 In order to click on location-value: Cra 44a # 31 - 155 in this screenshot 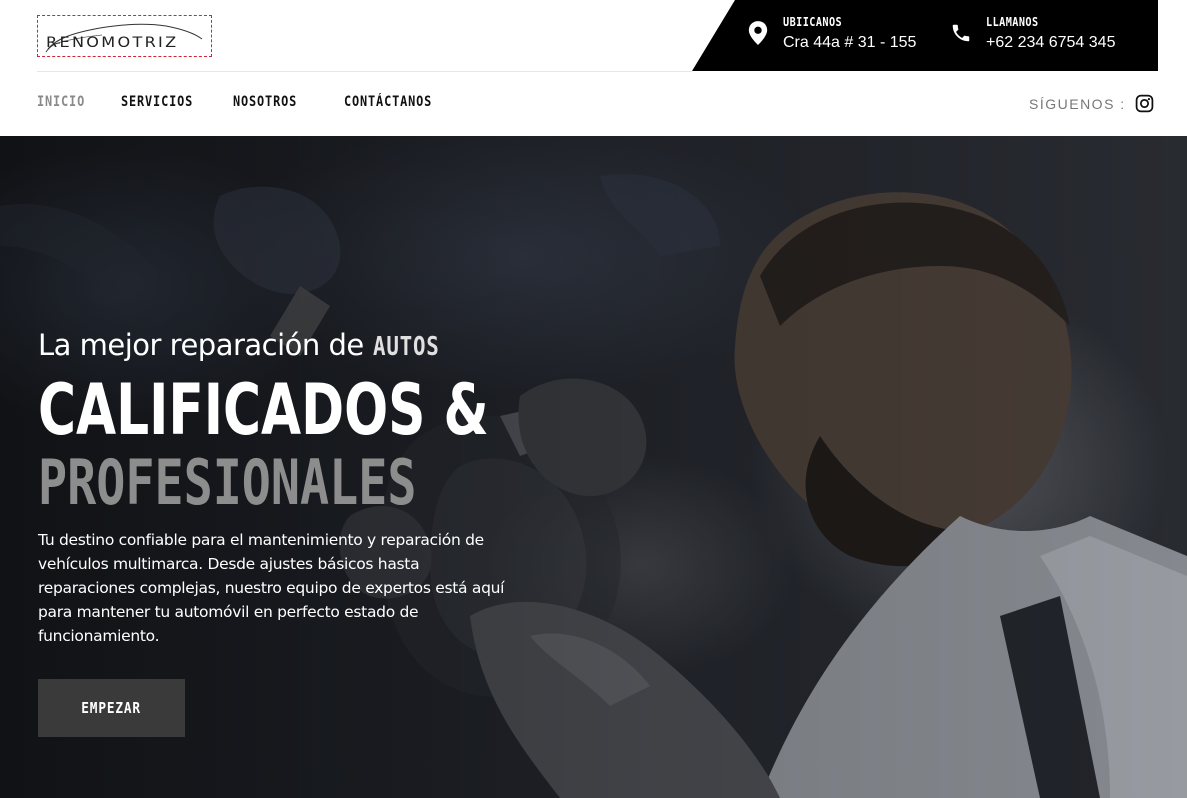, I will do `click(850, 42)`.